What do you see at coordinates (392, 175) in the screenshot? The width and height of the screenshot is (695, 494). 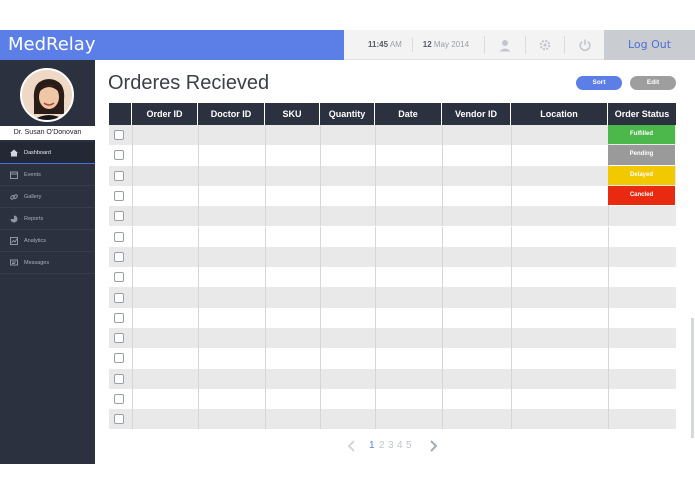 I see `table-row: Delayed` at bounding box center [392, 175].